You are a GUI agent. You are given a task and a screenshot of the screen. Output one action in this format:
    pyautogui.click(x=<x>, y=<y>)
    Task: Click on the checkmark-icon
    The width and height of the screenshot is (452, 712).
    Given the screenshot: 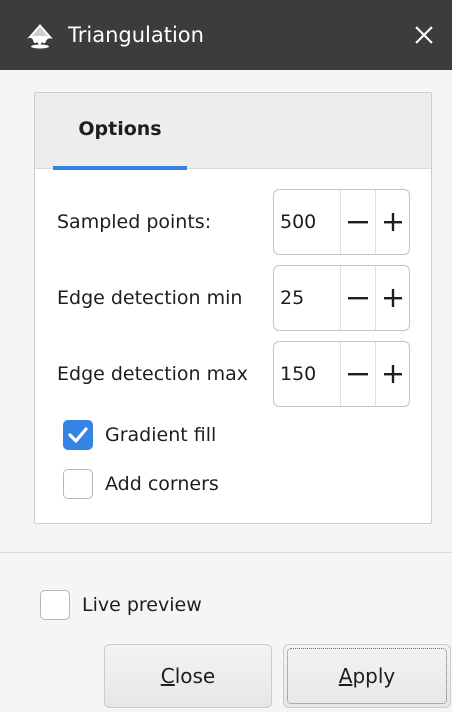 What is the action you would take?
    pyautogui.click(x=78, y=435)
    